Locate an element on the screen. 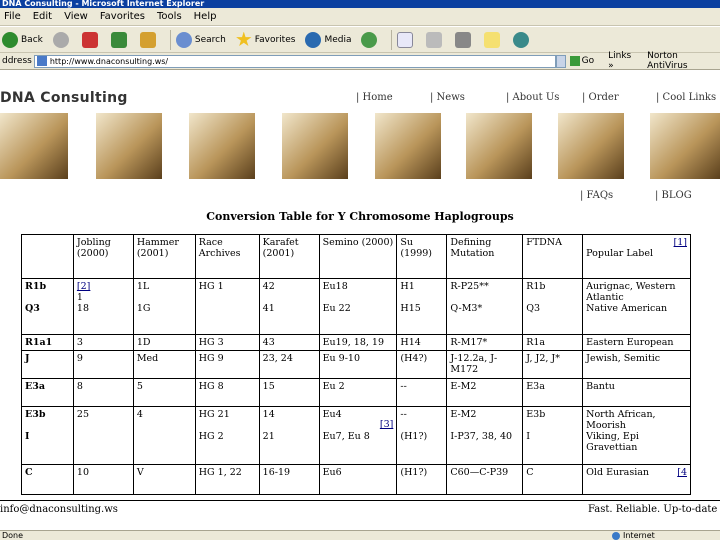 The width and height of the screenshot is (720, 541). footer-tagline: Fast. Reliable. Up-to-date is located at coordinates (653, 509).